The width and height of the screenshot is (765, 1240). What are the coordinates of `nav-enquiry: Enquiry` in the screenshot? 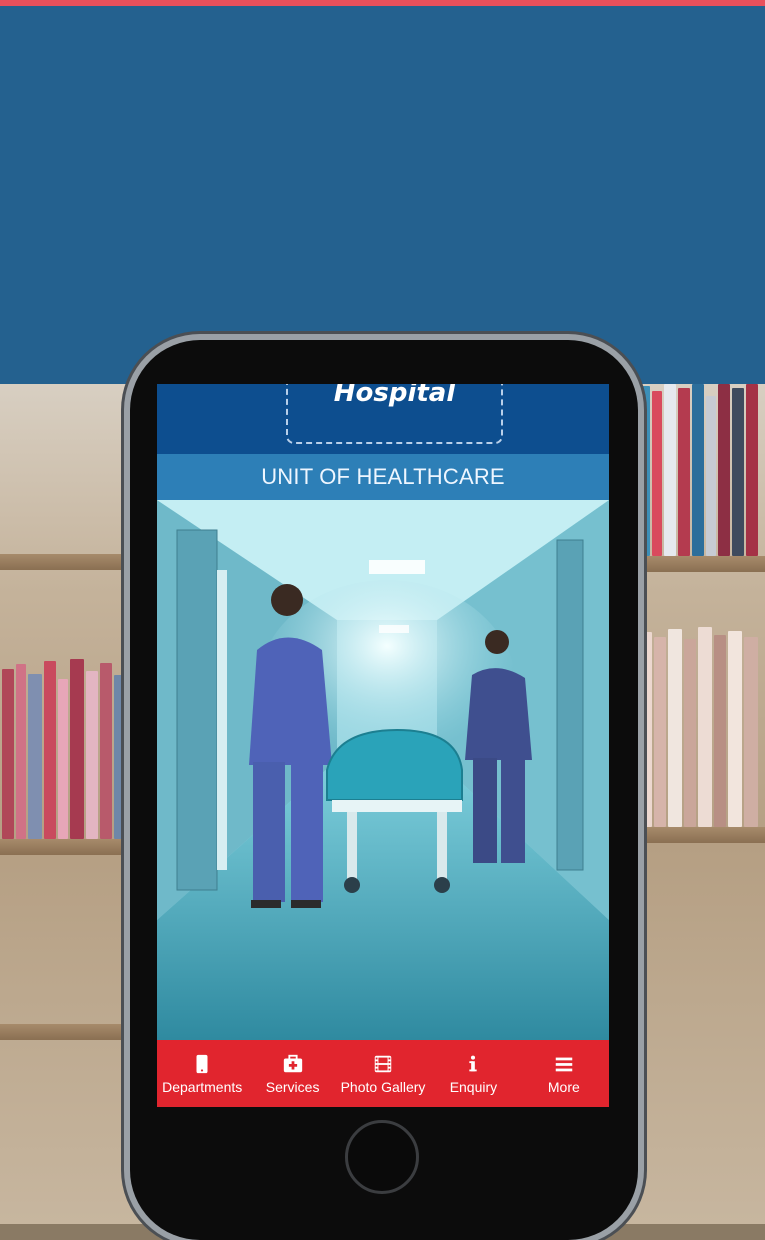 It's located at (473, 1073).